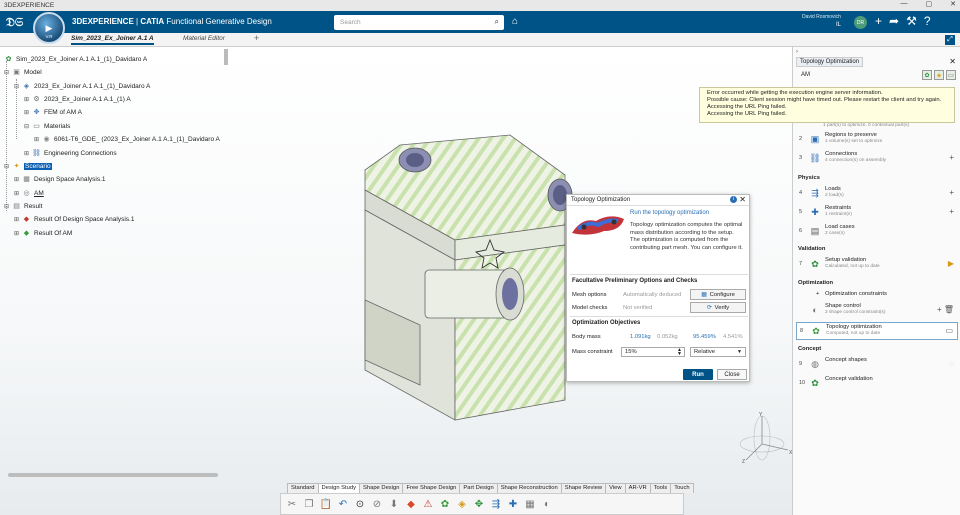  I want to click on material-palette-icon: ◆, so click(411, 504).